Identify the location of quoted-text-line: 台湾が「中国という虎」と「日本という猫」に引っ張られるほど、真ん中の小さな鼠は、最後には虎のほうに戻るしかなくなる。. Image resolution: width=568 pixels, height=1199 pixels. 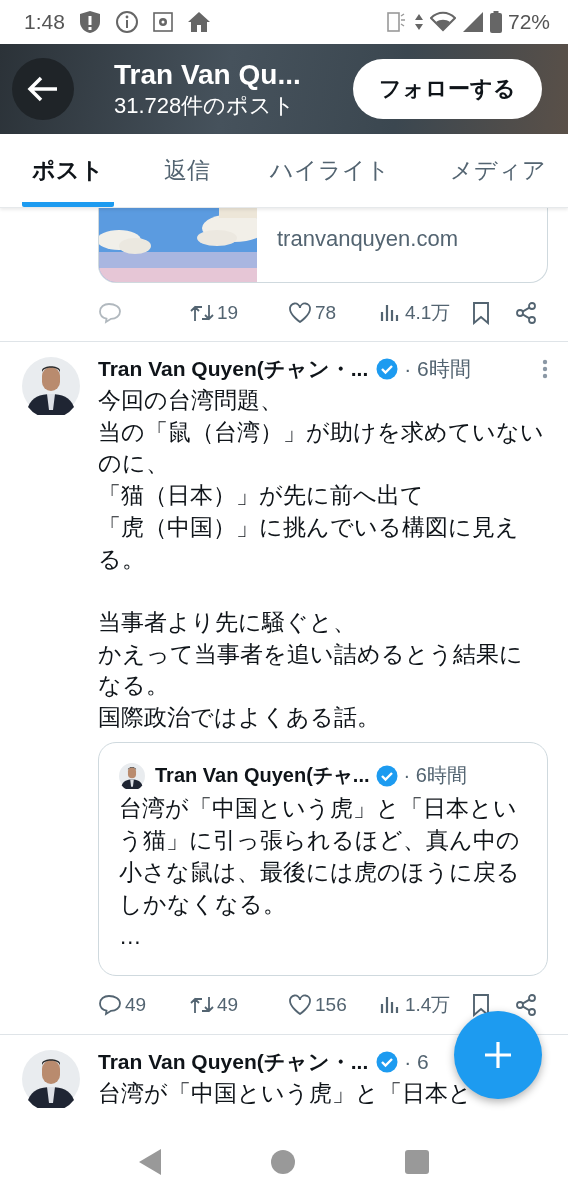
(320, 856).